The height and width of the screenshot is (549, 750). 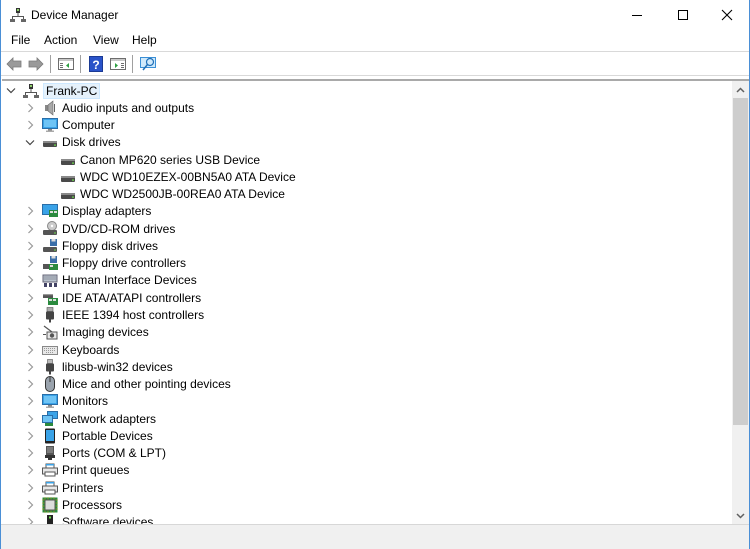 What do you see at coordinates (50, 332) in the screenshot?
I see `camera-icon` at bounding box center [50, 332].